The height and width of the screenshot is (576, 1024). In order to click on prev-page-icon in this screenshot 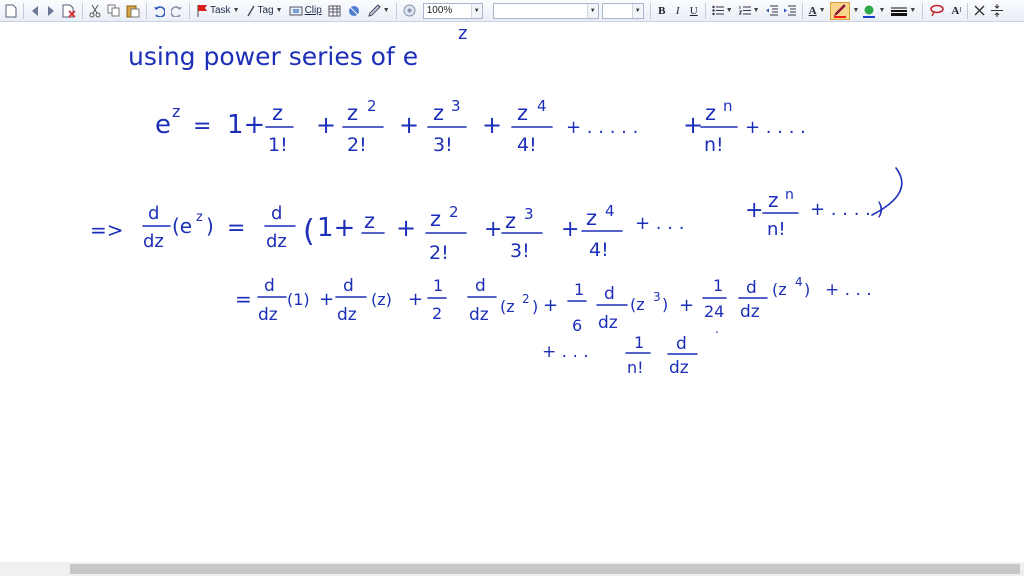, I will do `click(35, 11)`.